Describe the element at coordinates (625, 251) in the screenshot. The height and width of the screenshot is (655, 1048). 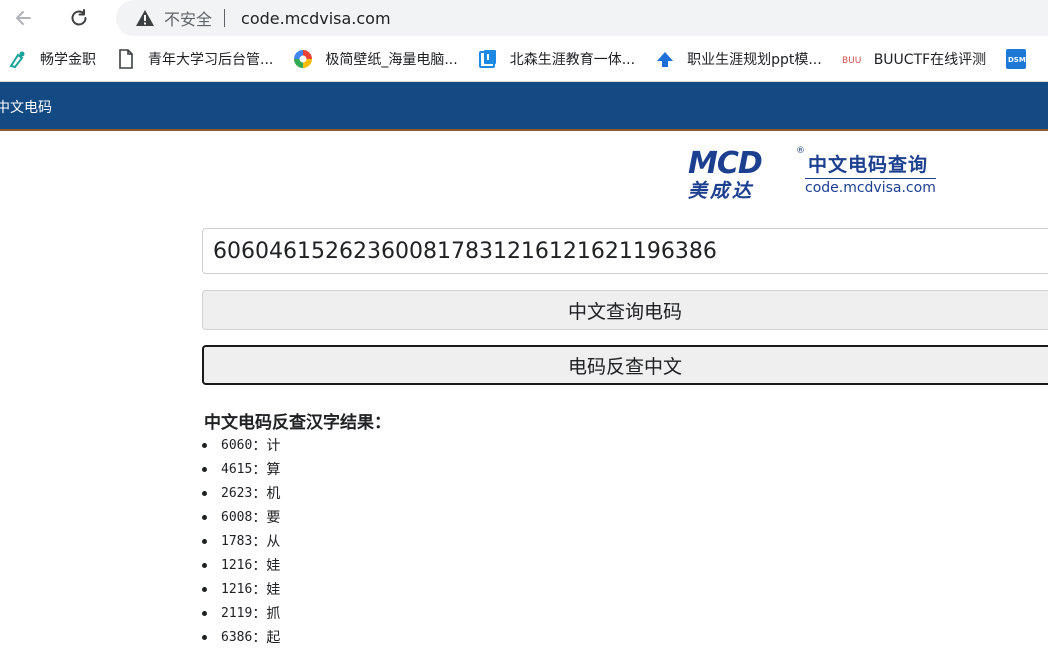
I see `code-input` at that location.